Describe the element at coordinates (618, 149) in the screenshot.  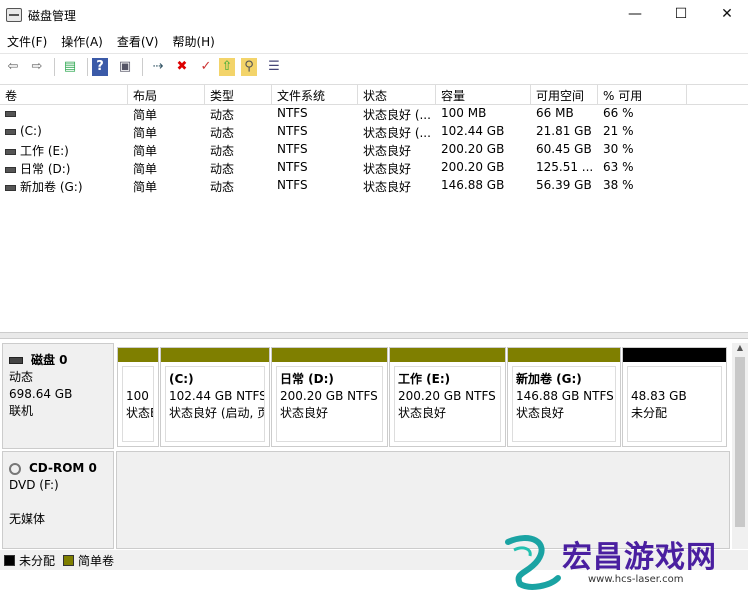
I see `percent-free-cell: 30 %` at that location.